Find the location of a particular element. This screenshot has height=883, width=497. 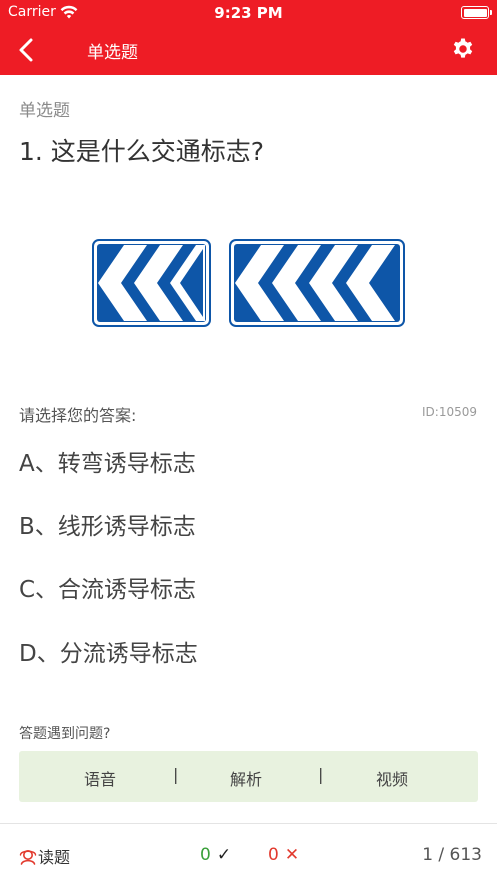

nav-bar: 单选题 is located at coordinates (248, 50).